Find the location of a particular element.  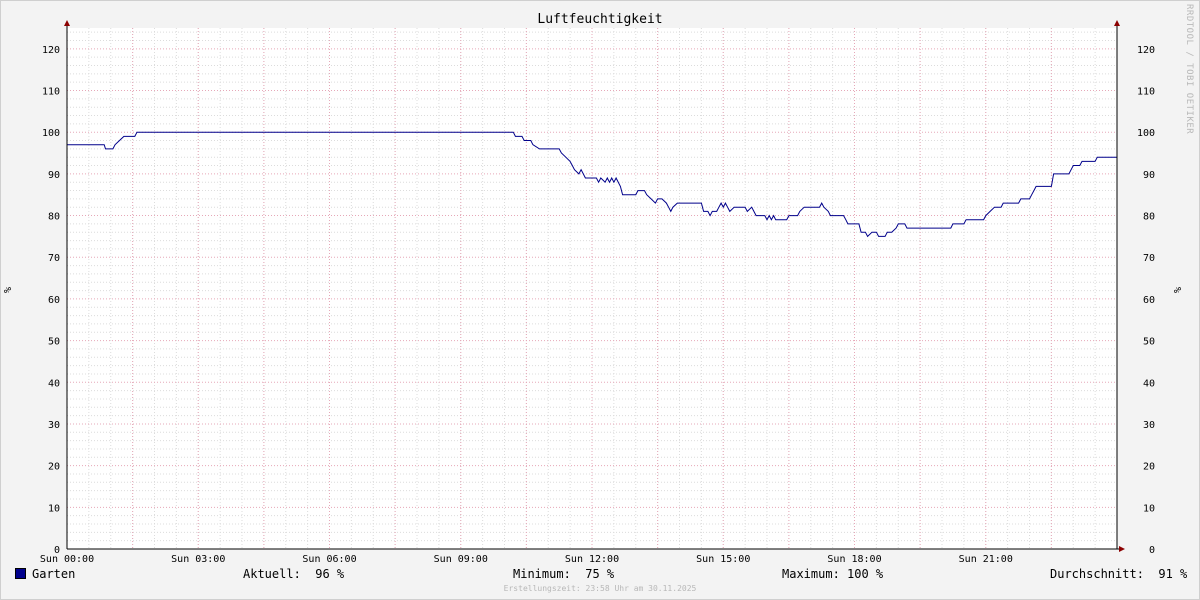

x-tick-label: Sun 21:00 is located at coordinates (986, 559).